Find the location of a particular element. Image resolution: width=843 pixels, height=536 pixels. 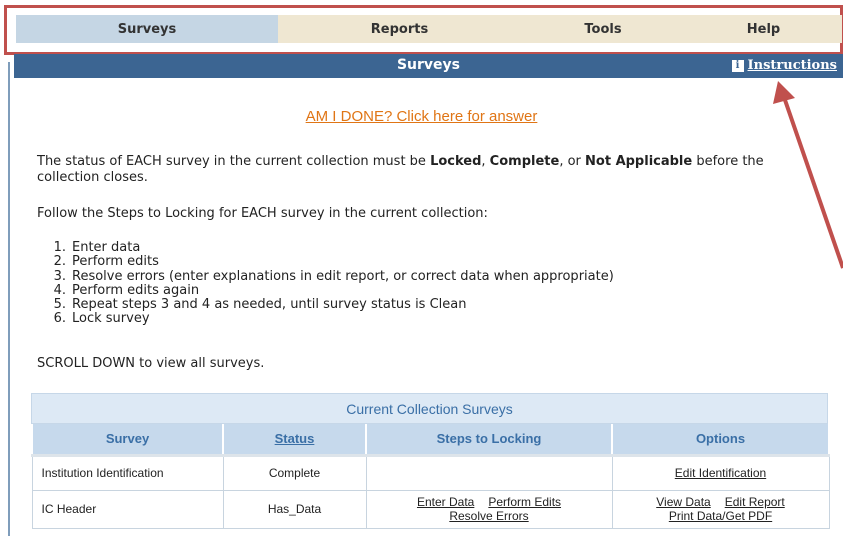

col-header-status: Status is located at coordinates (294, 440).